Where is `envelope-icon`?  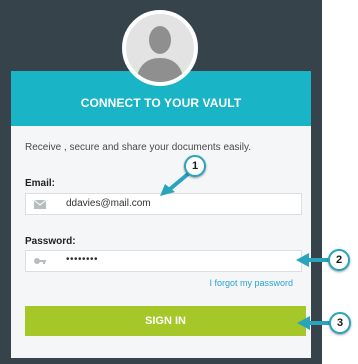 envelope-icon is located at coordinates (39, 204).